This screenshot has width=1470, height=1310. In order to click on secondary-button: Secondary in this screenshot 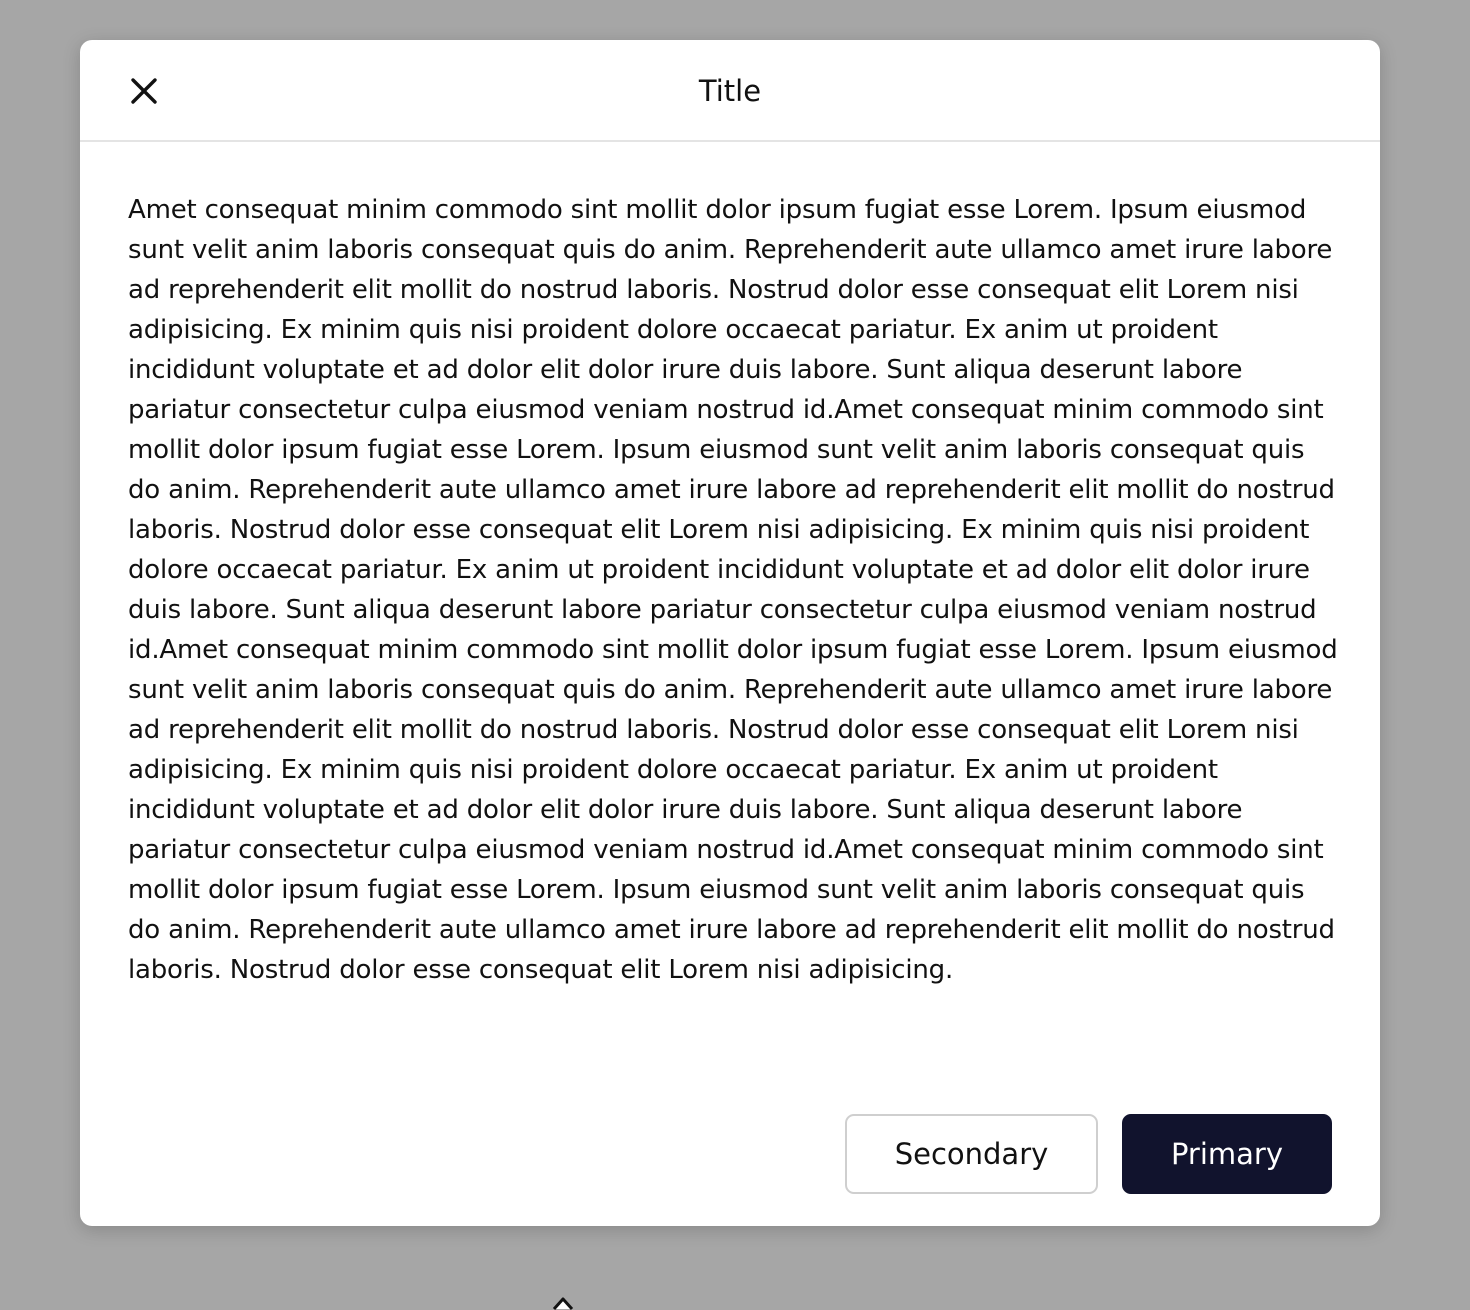, I will do `click(971, 1154)`.